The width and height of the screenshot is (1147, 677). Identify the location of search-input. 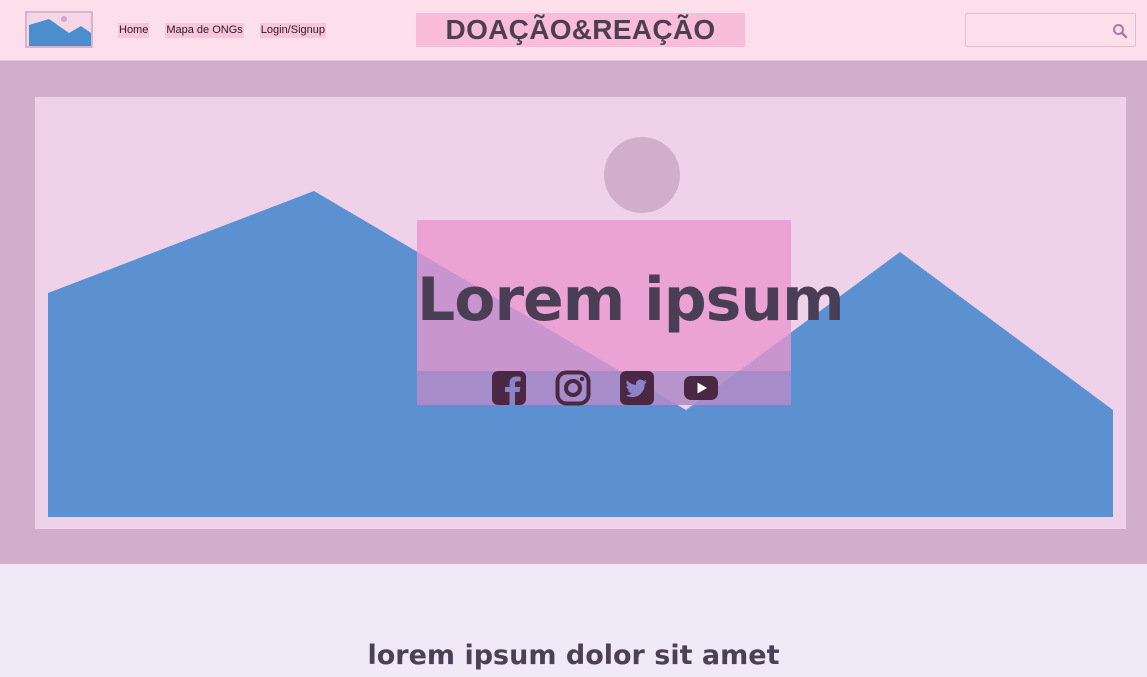
(1042, 31).